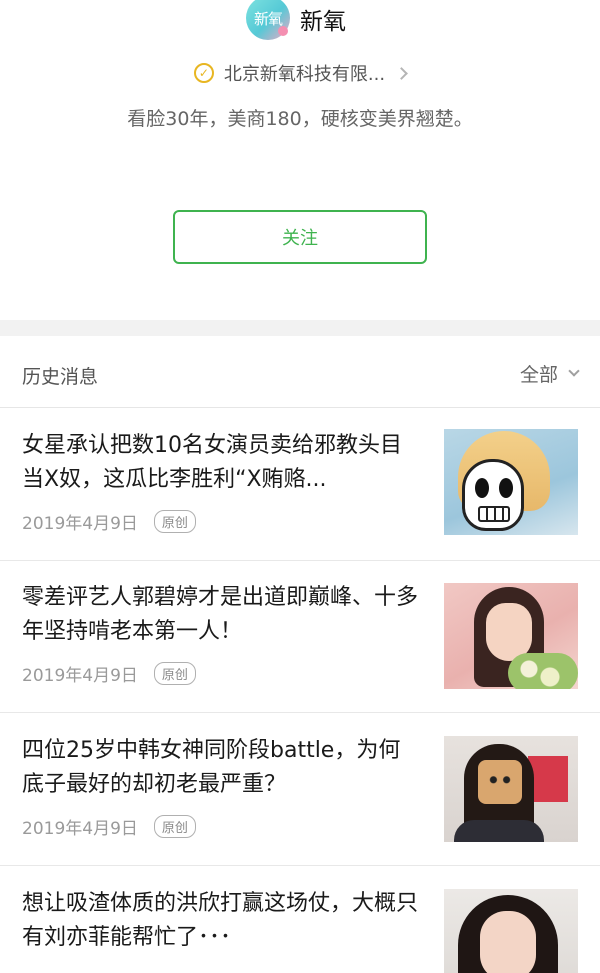 Image resolution: width=600 pixels, height=973 pixels. I want to click on article-item: 想让吸渣体质的洪欣打赢这场仗，大概只有刘亦菲能帮忙了･･･, so click(300, 920).